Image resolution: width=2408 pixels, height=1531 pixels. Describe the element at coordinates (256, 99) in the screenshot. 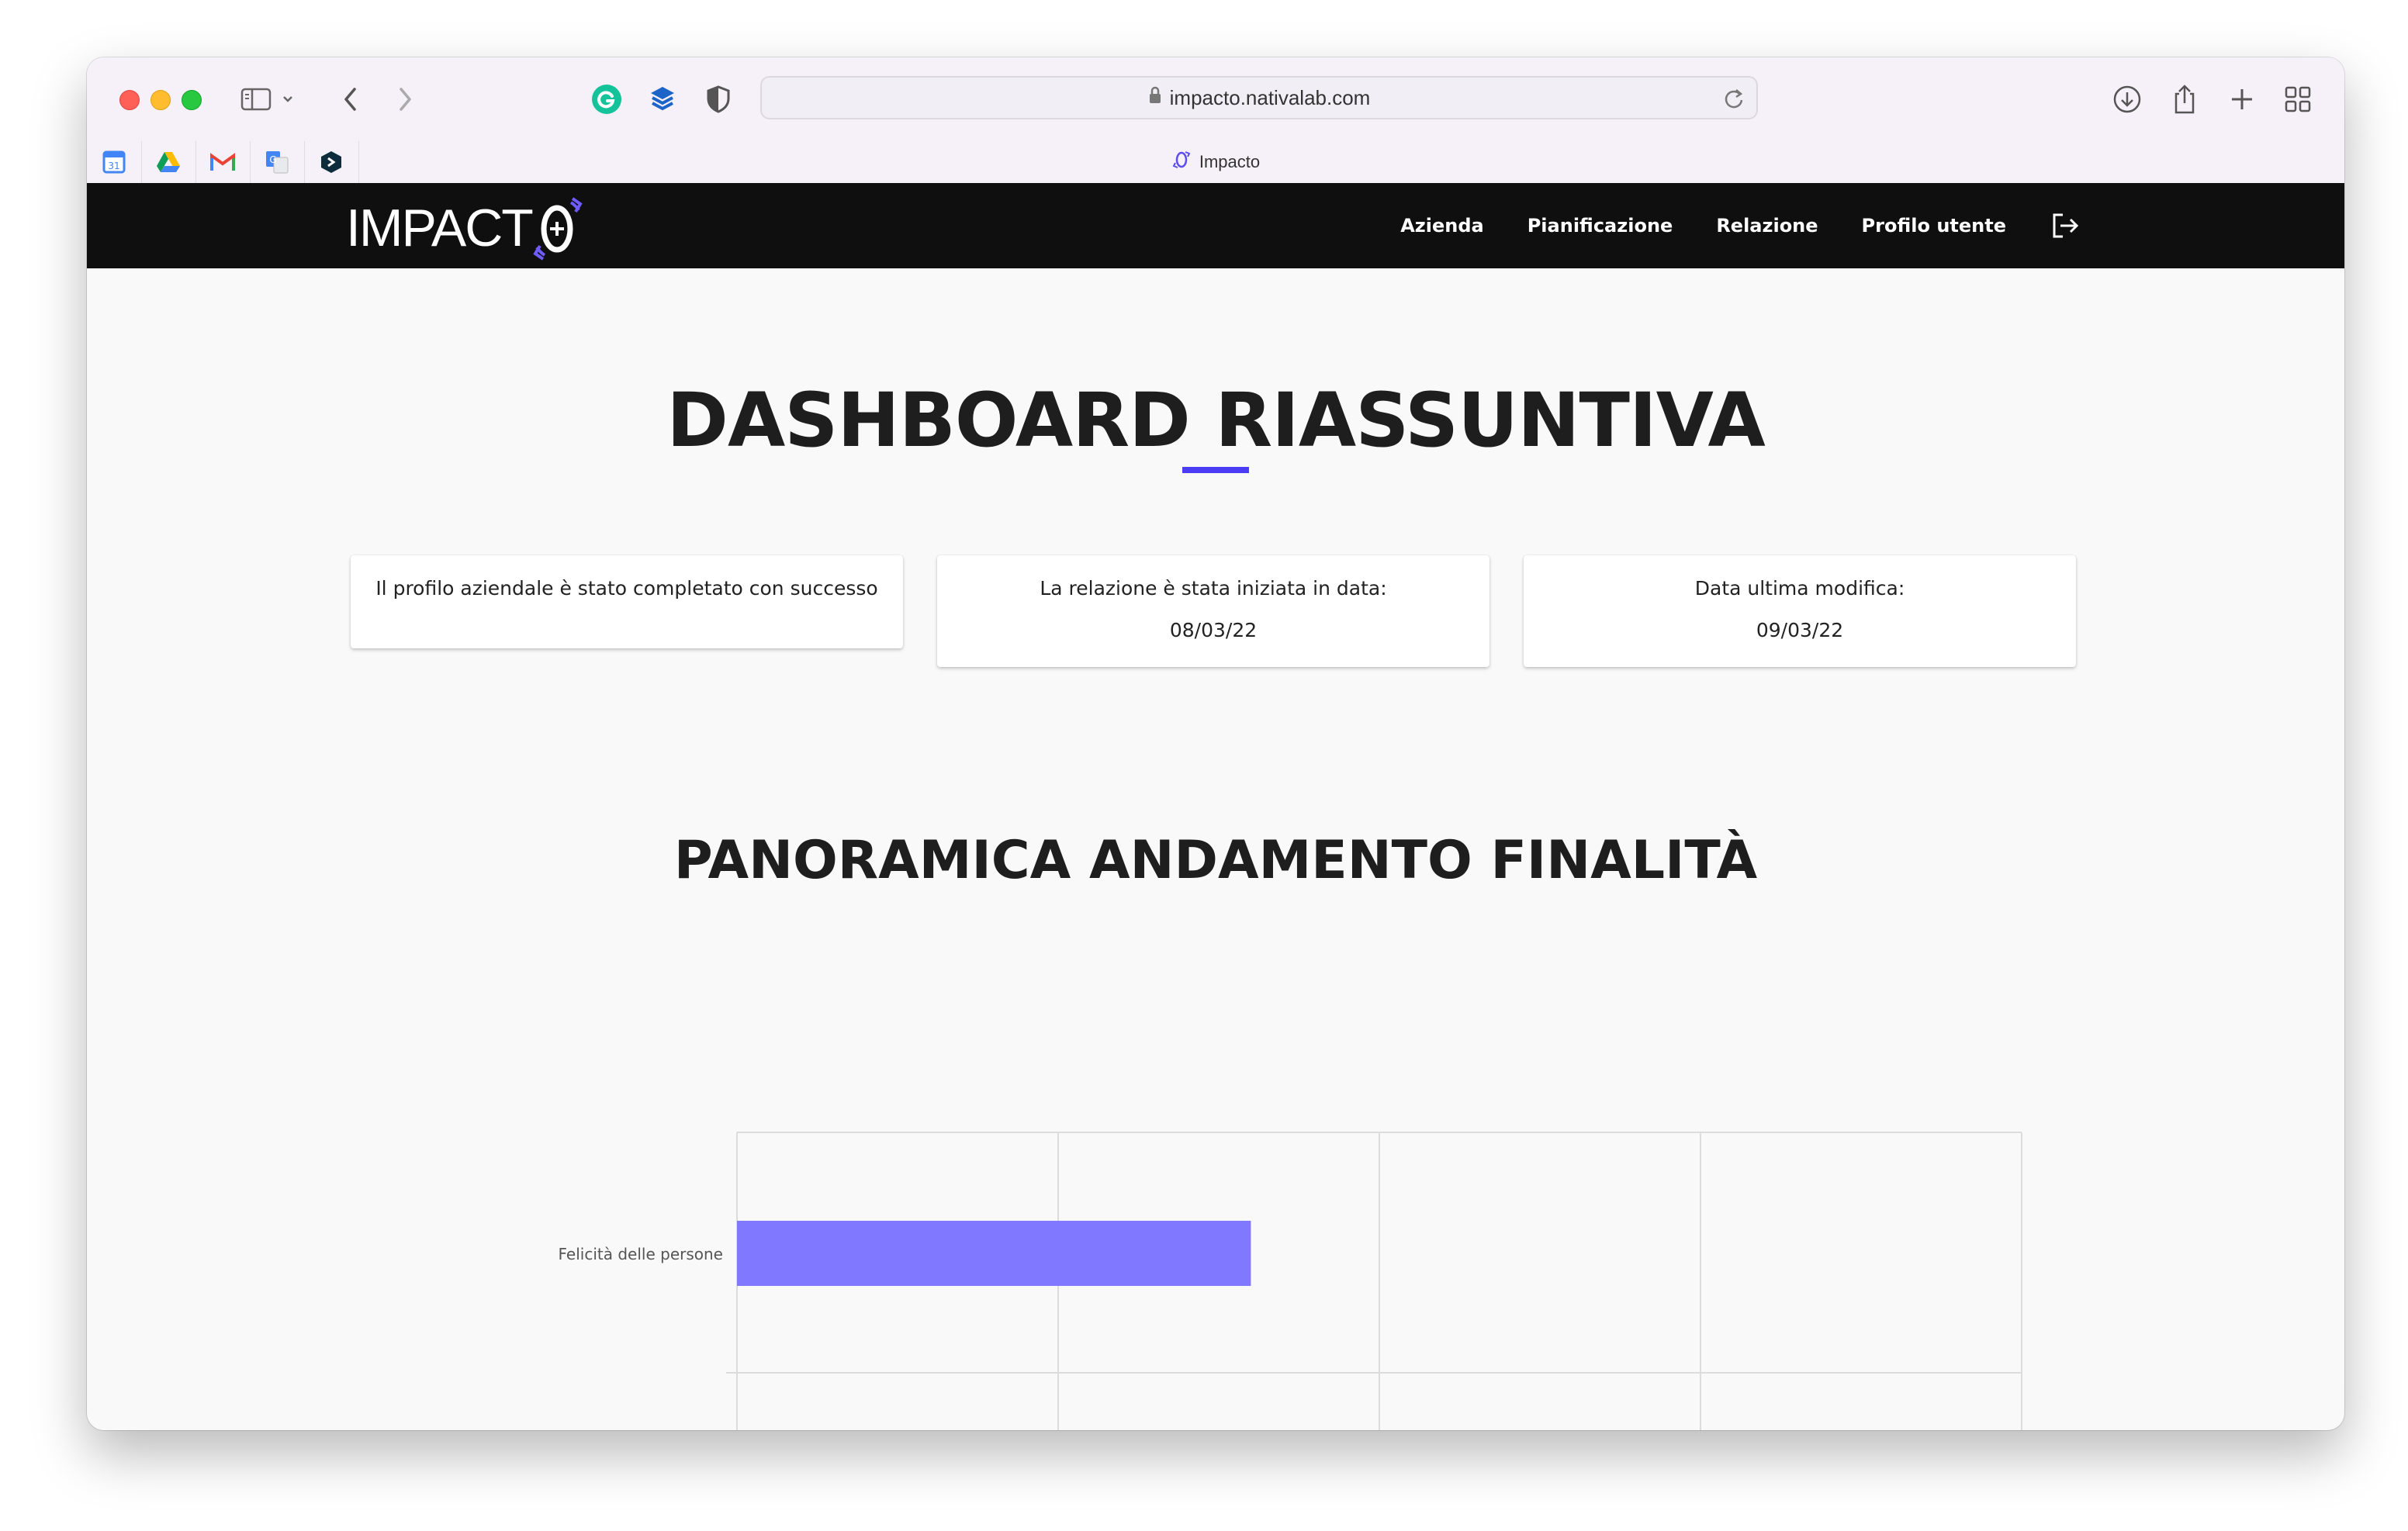

I see `sidebar-toggle-icon` at that location.